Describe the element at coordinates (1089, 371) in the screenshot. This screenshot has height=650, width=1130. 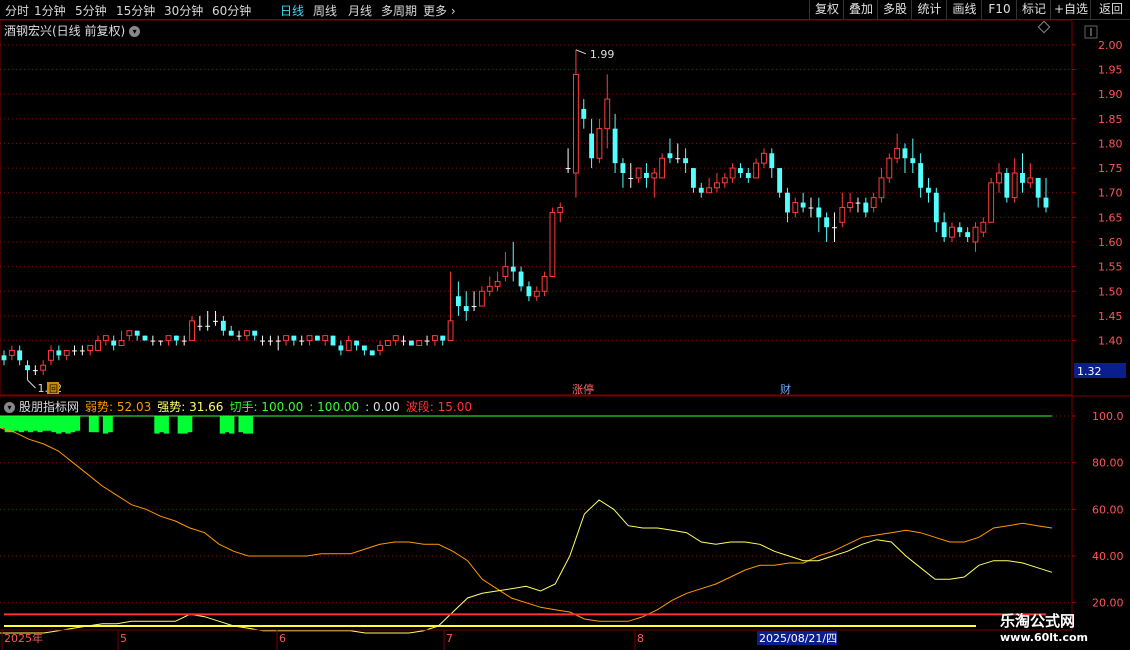
I see `current-price-label: 1.32` at that location.